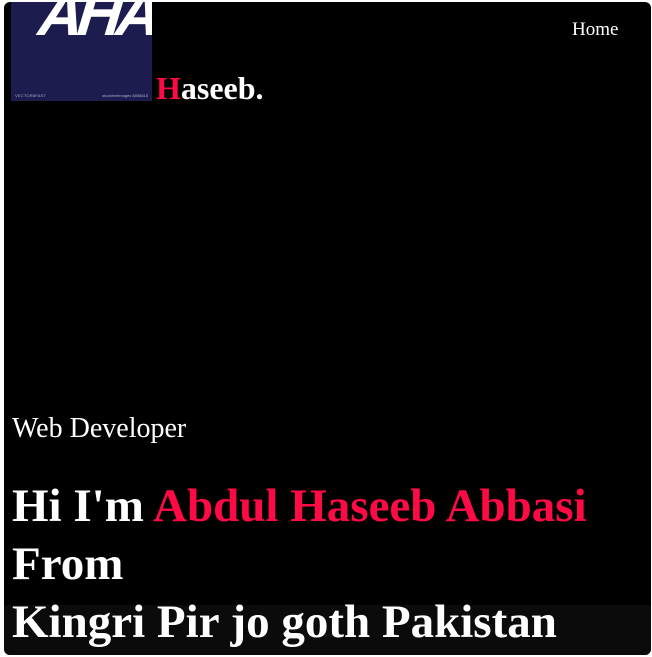 This screenshot has width=652, height=657. I want to click on headline-line-1: Hi I'm Abdul Haseeb Abbasi, so click(327, 506).